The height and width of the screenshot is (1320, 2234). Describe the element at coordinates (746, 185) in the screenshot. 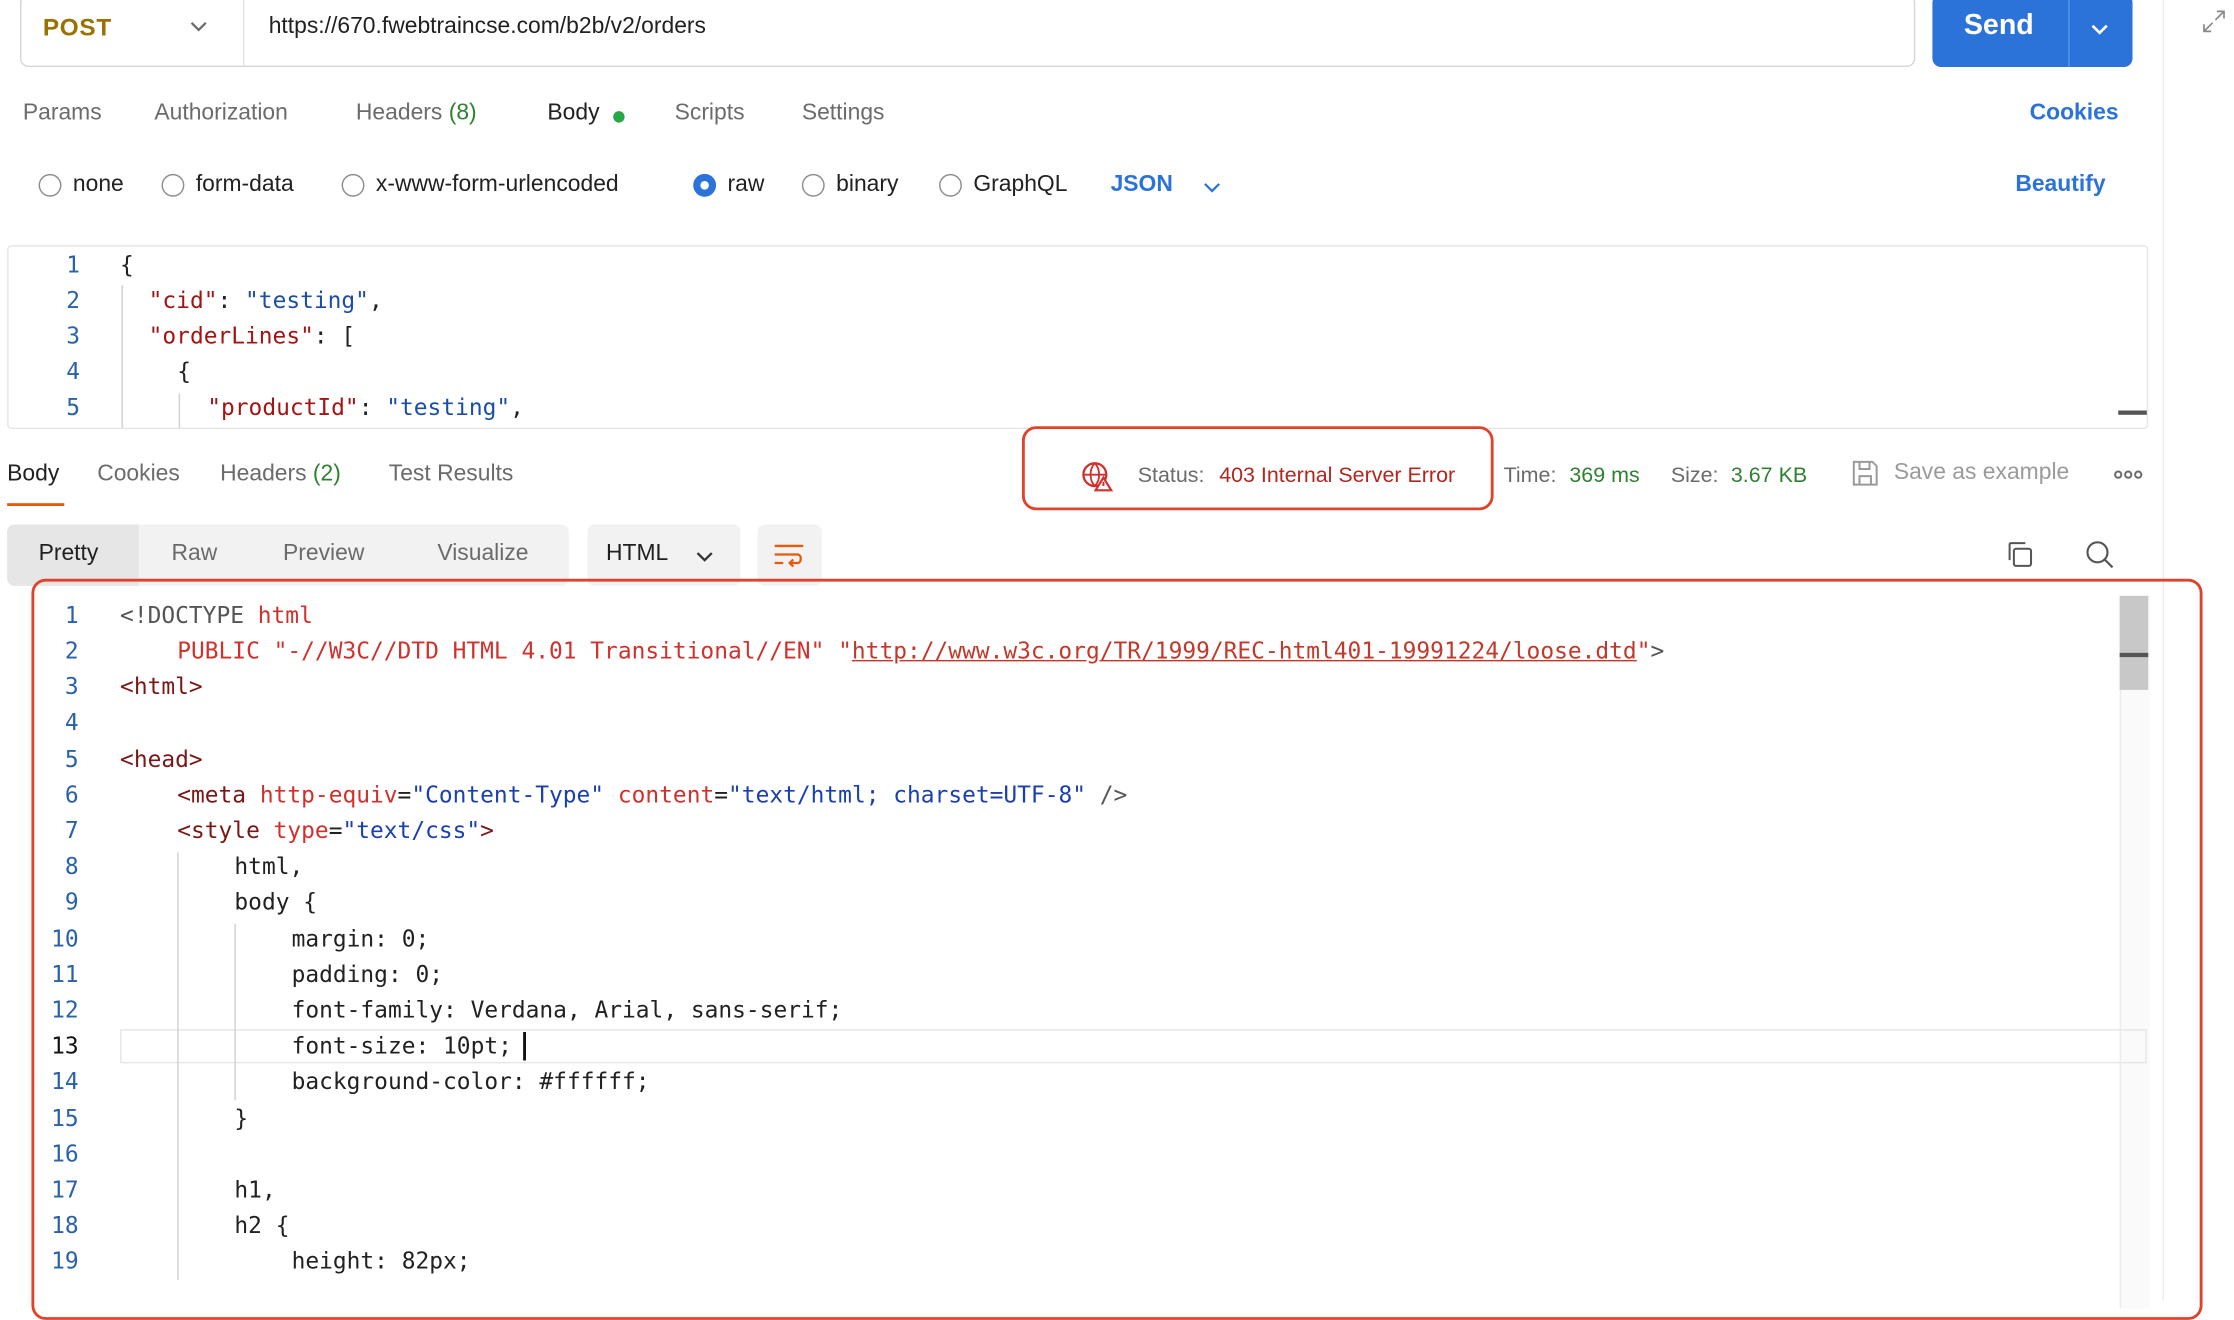

I see `radio-raw-label: raw` at that location.